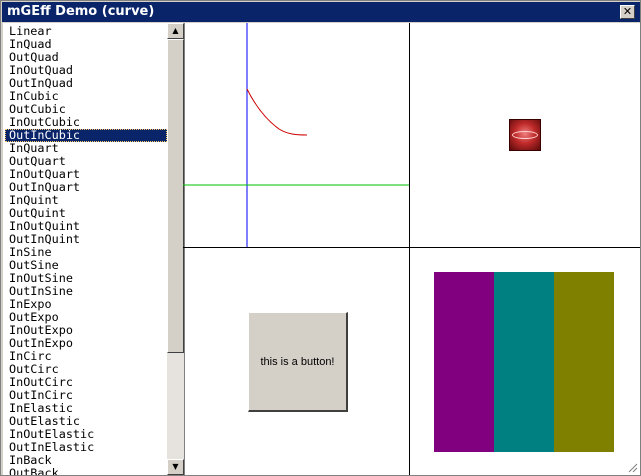  Describe the element at coordinates (298, 362) in the screenshot. I see `demo-button: this is a button!` at that location.